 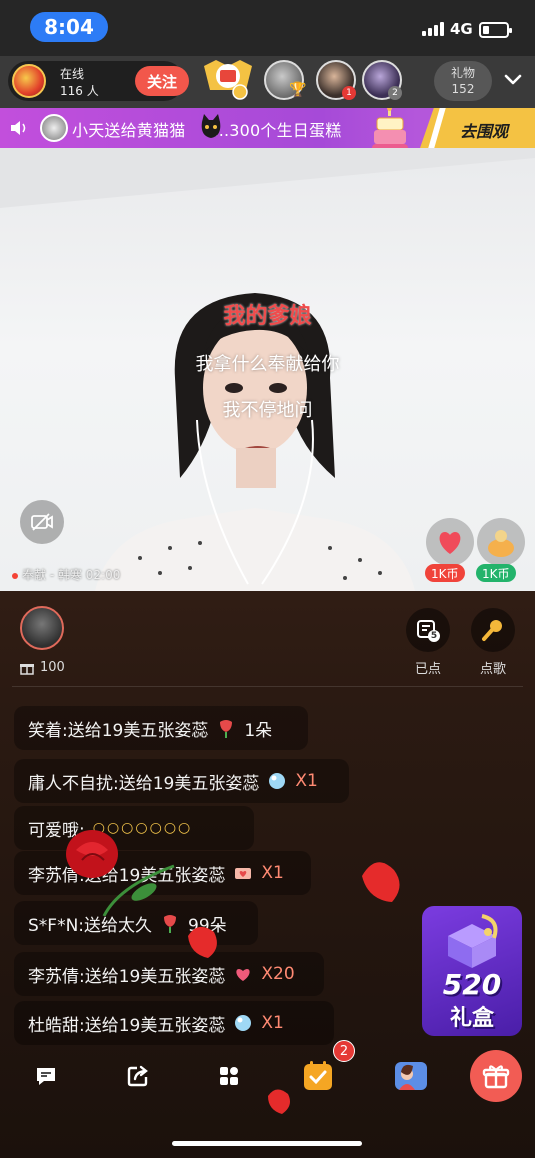 What do you see at coordinates (69, 27) in the screenshot?
I see `status-time: 8:04` at bounding box center [69, 27].